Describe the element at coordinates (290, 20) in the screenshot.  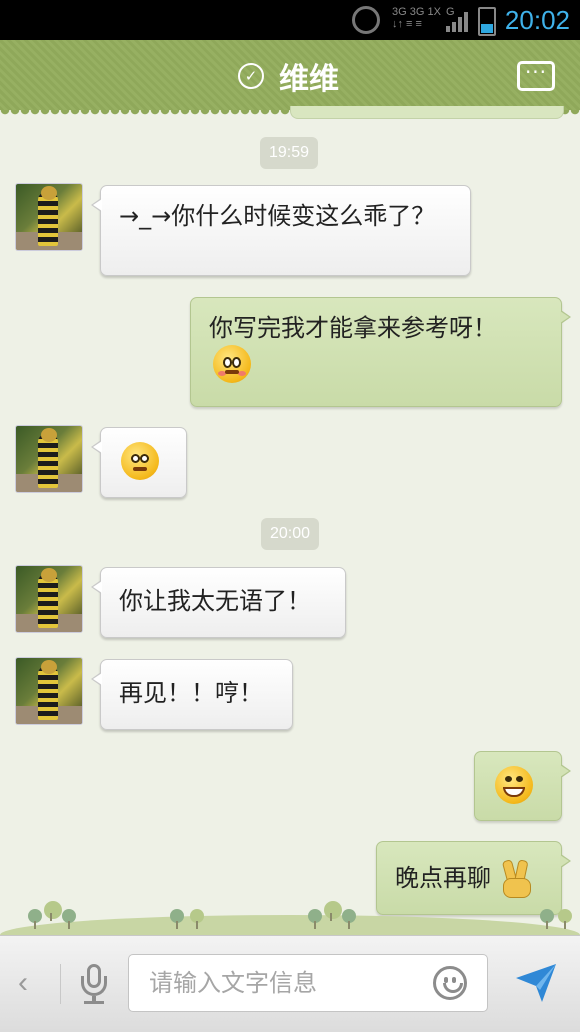
I see `status-bar: 3G 3G 1X ↓↑ ≡ ≡ G 20:02` at that location.